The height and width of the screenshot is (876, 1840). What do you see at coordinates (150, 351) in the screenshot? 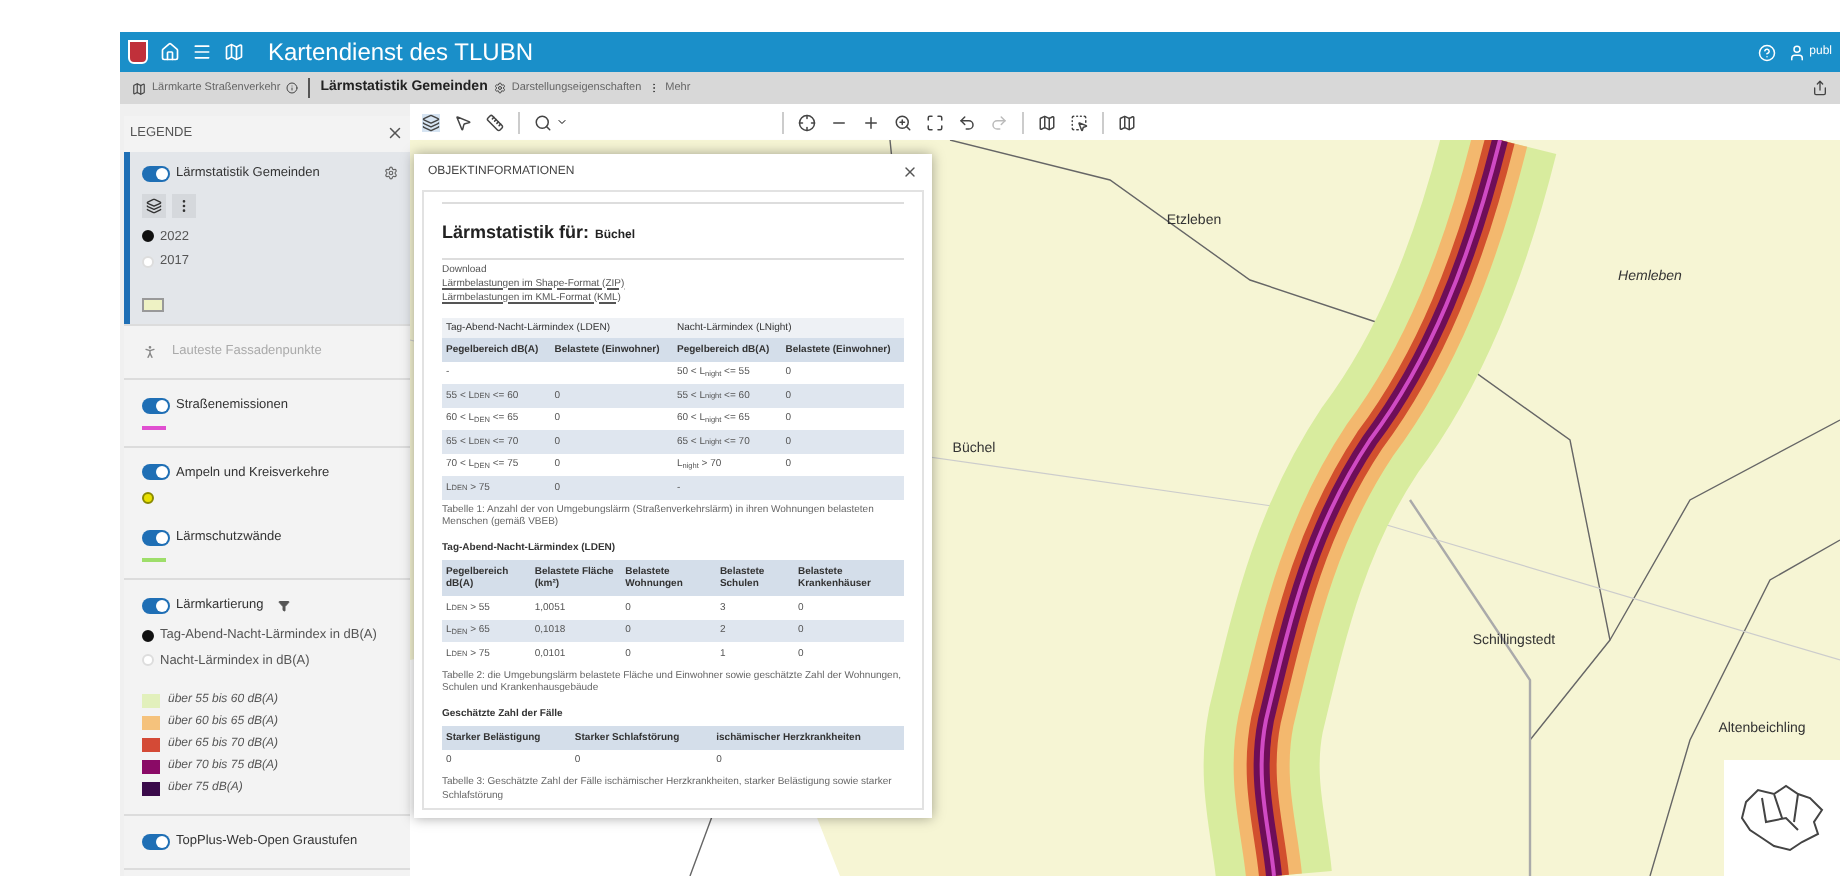
I see `person-icon` at bounding box center [150, 351].